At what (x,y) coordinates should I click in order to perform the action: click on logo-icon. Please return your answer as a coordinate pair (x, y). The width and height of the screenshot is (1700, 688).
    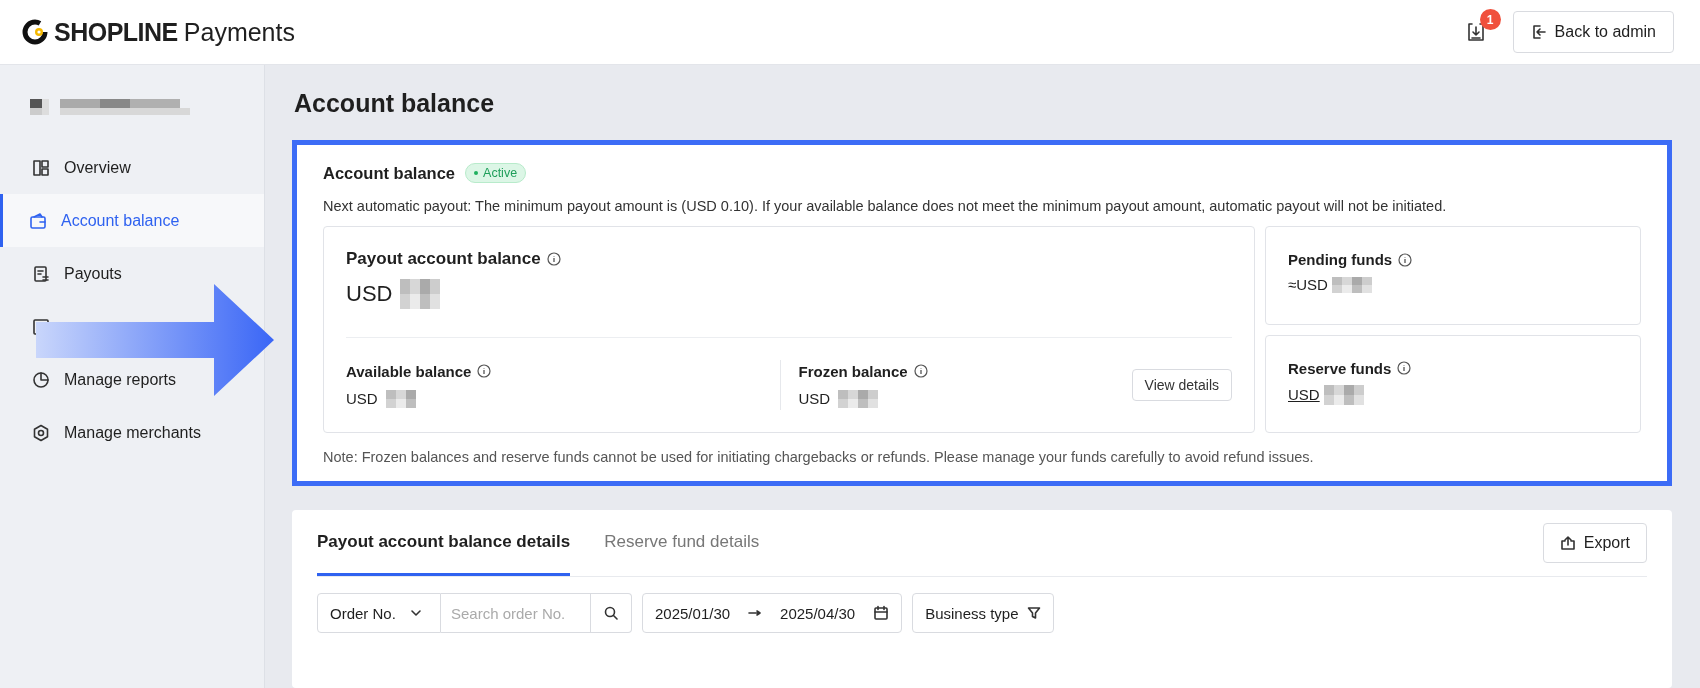
    Looking at the image, I should click on (35, 32).